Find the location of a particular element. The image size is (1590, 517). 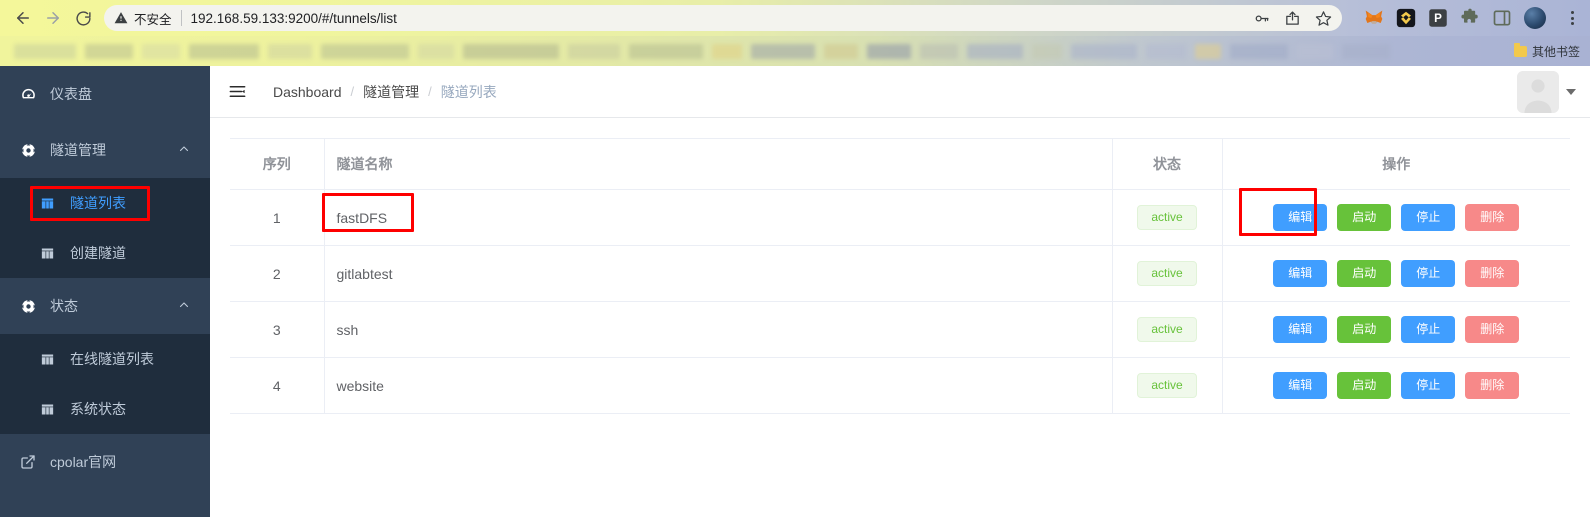

breadcrumb-item-tunnel-list: 隧道列表 is located at coordinates (468, 91).